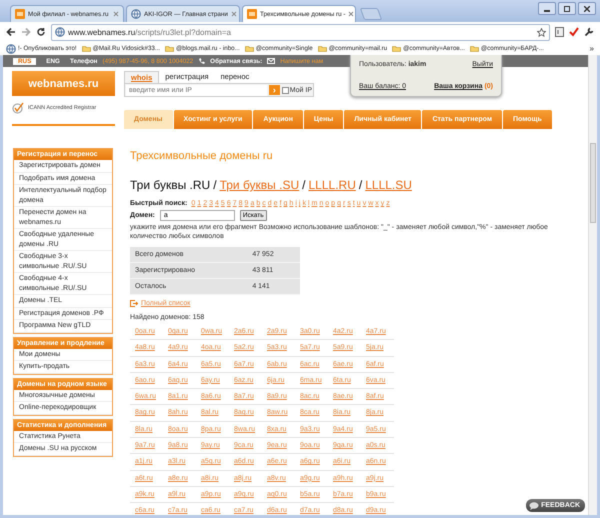  I want to click on checkmark-globe-icon, so click(18, 108).